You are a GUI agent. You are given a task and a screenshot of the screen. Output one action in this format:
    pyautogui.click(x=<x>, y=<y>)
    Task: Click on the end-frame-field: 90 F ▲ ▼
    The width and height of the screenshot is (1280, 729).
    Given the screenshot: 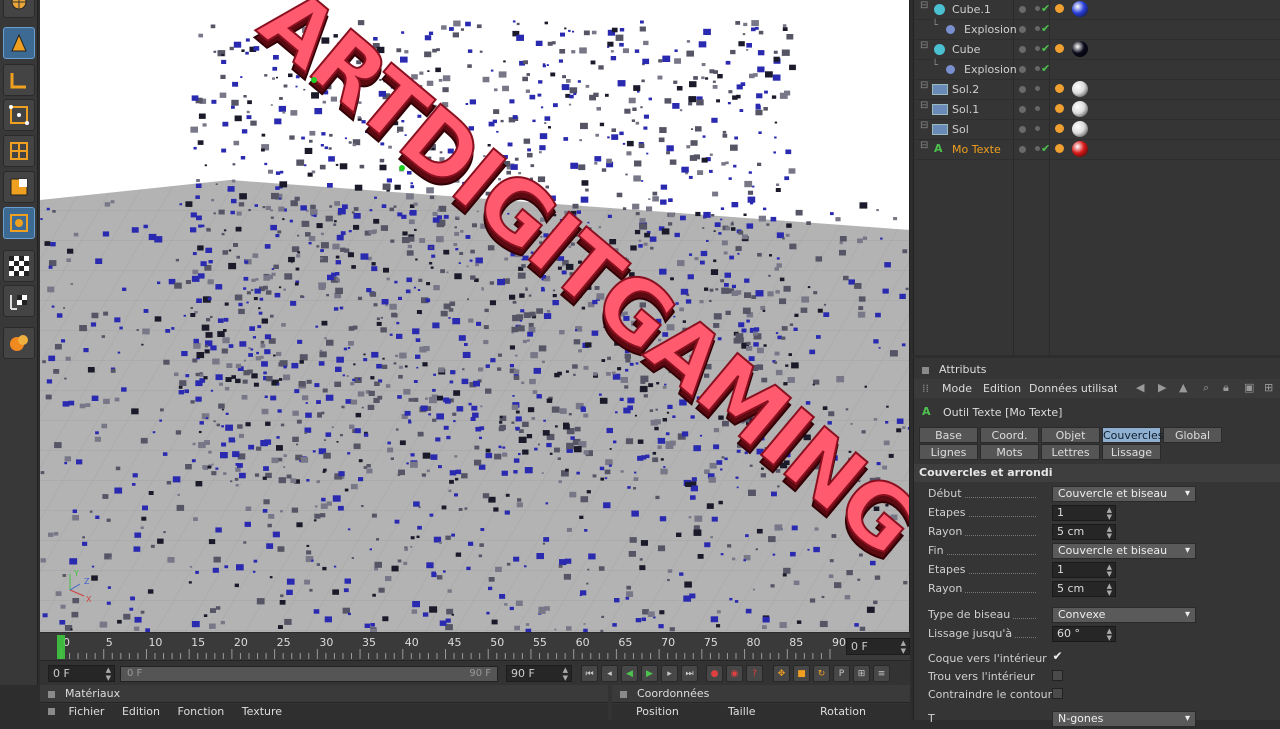 What is the action you would take?
    pyautogui.click(x=539, y=673)
    